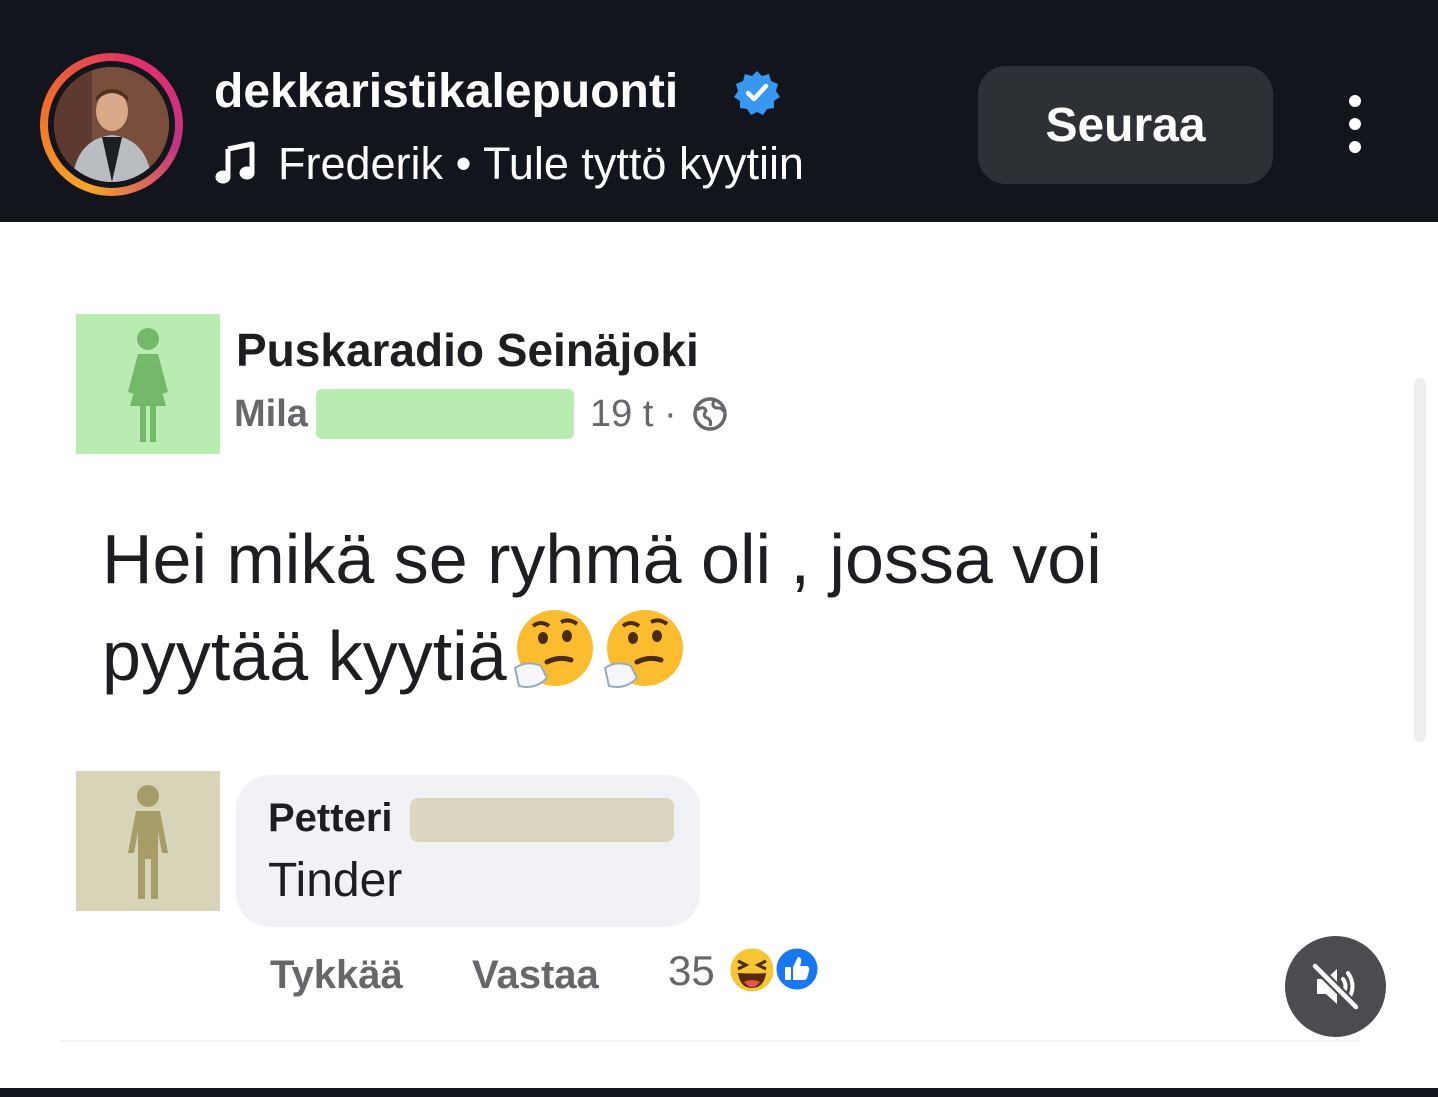 This screenshot has height=1097, width=1438. I want to click on mute-toggle-button, so click(1335, 986).